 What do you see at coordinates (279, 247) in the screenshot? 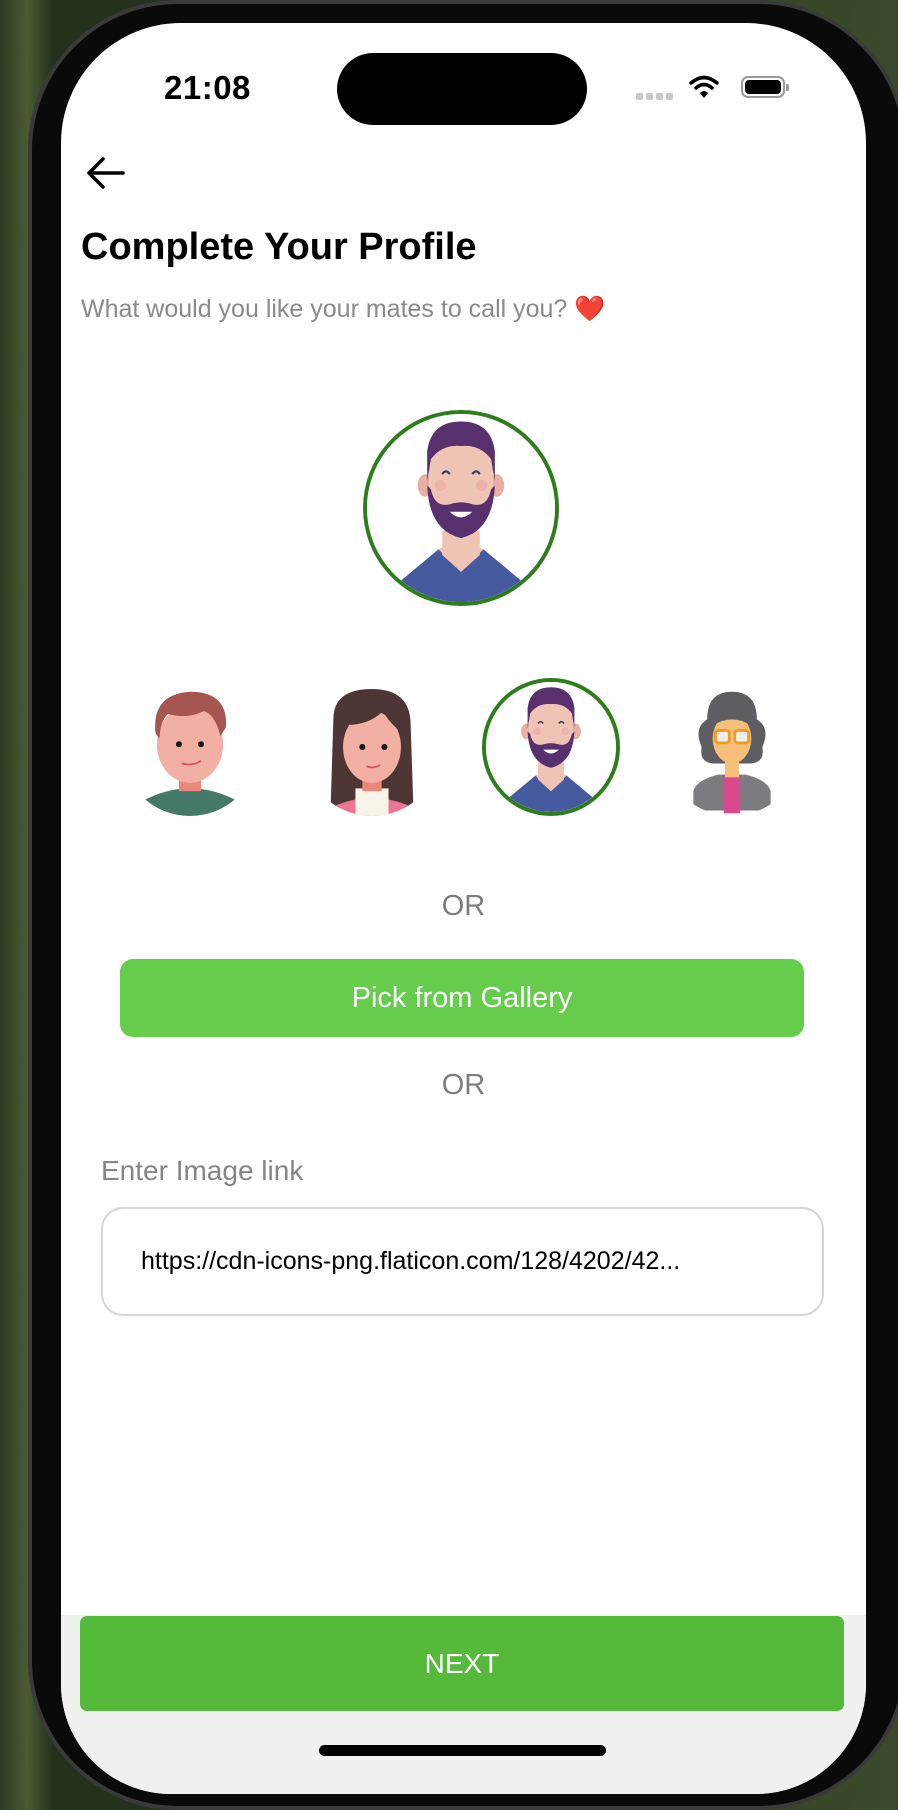
I see `page-title: Complete Your Profile` at bounding box center [279, 247].